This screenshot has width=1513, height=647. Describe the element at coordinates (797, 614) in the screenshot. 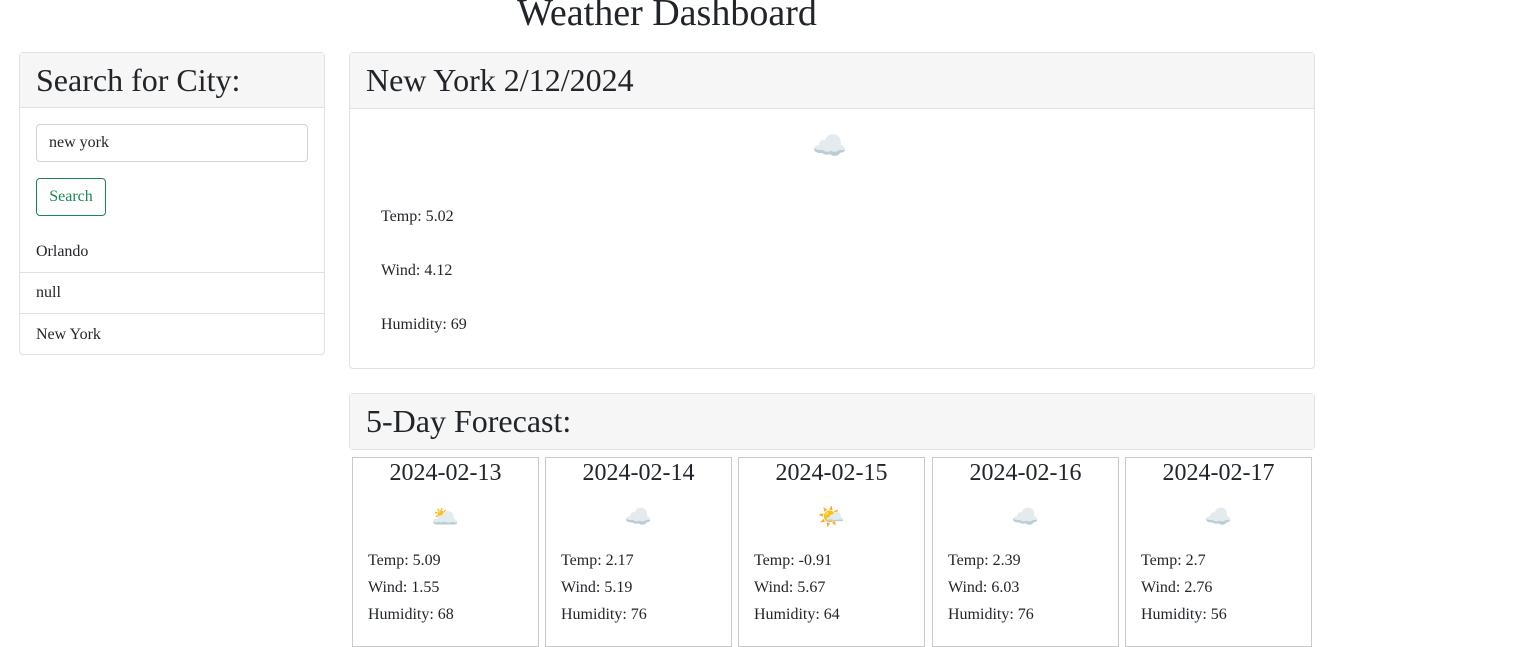

I see `forecast-humidity: Humidity: 64` at that location.